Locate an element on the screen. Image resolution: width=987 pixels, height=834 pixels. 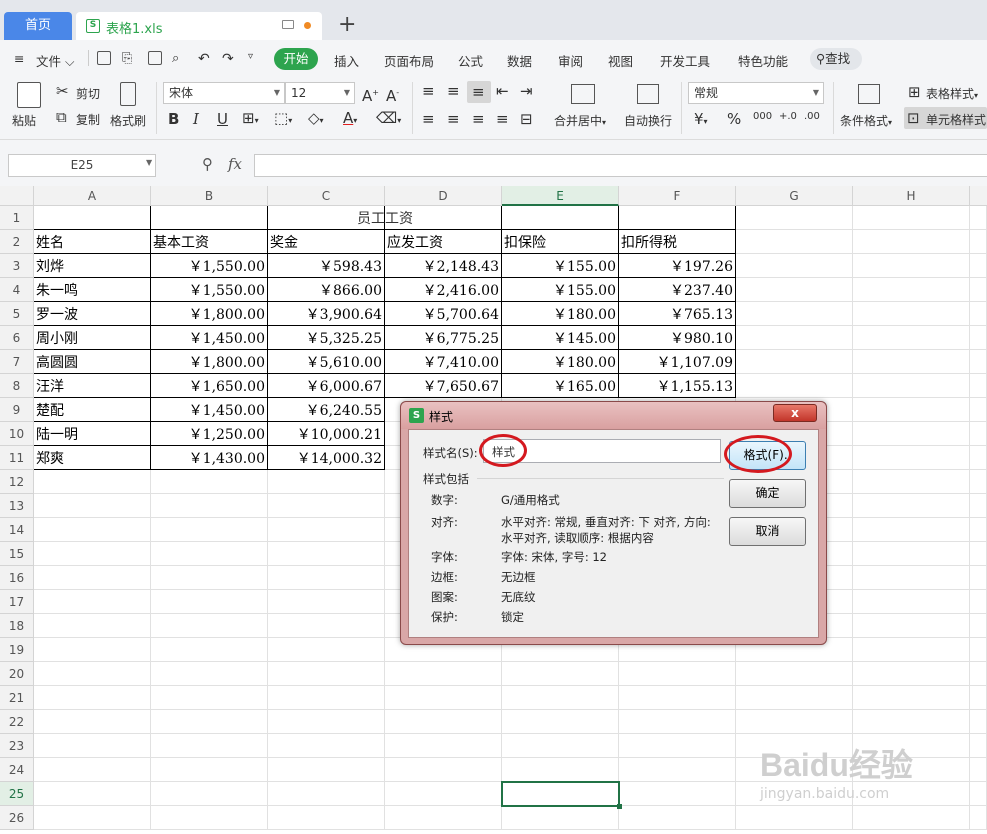
new-tab-button: + is located at coordinates (347, 25).